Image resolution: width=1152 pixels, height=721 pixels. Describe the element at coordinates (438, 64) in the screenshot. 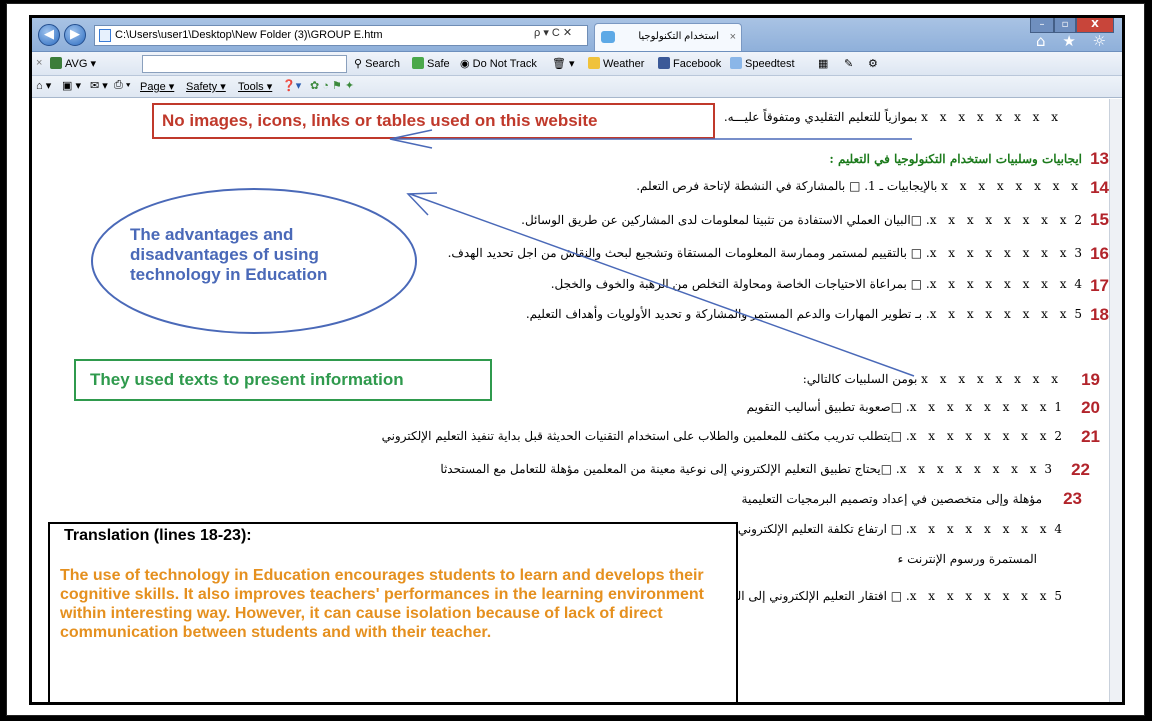

I see `safe-label: Safe` at that location.